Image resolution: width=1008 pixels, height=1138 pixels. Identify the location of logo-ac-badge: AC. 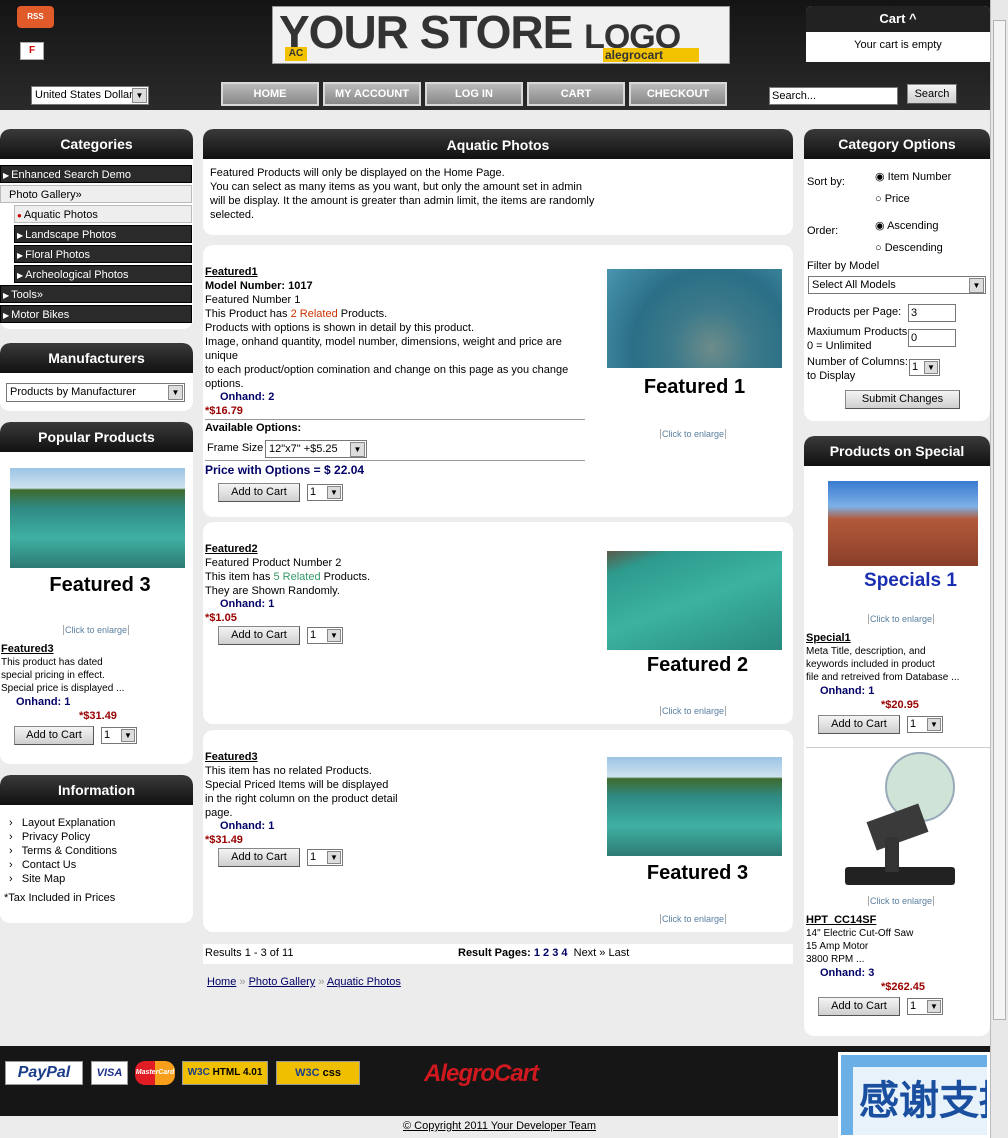
(296, 54).